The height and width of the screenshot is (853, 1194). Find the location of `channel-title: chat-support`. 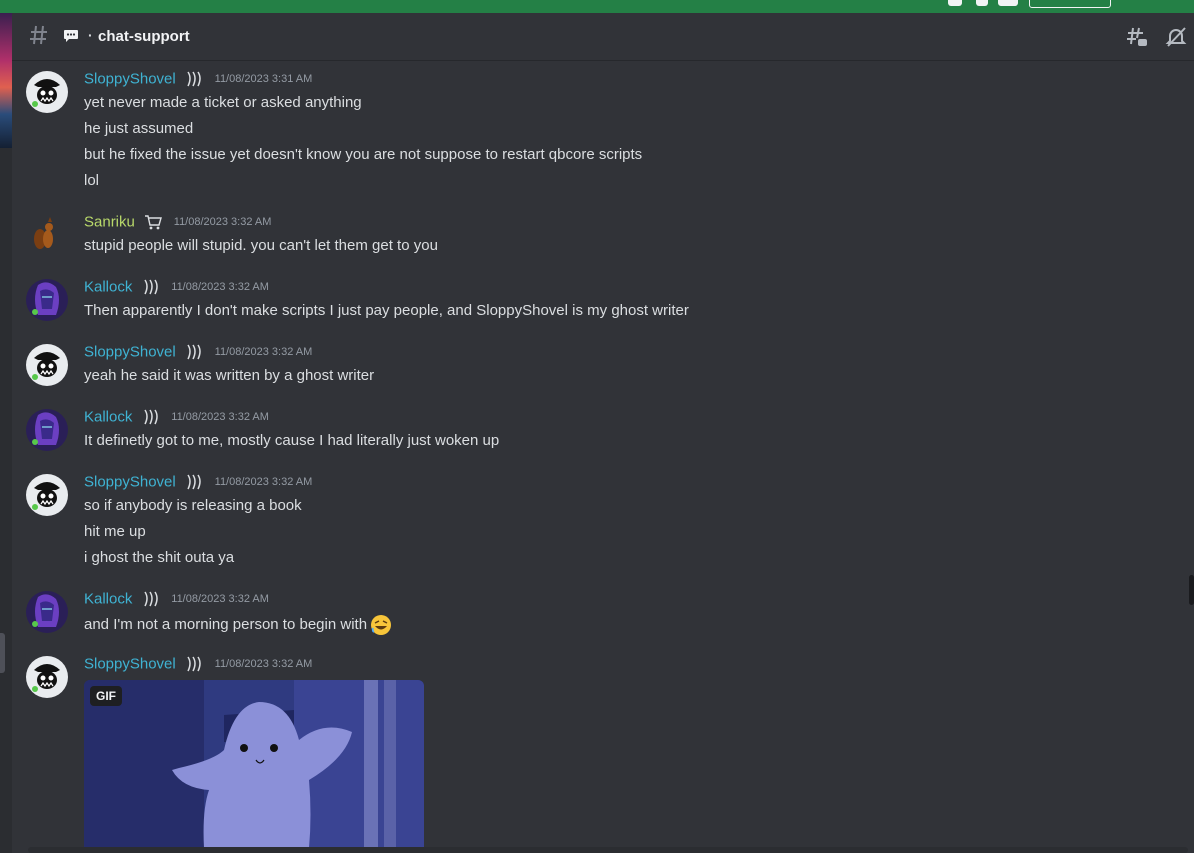

channel-title: chat-support is located at coordinates (144, 36).